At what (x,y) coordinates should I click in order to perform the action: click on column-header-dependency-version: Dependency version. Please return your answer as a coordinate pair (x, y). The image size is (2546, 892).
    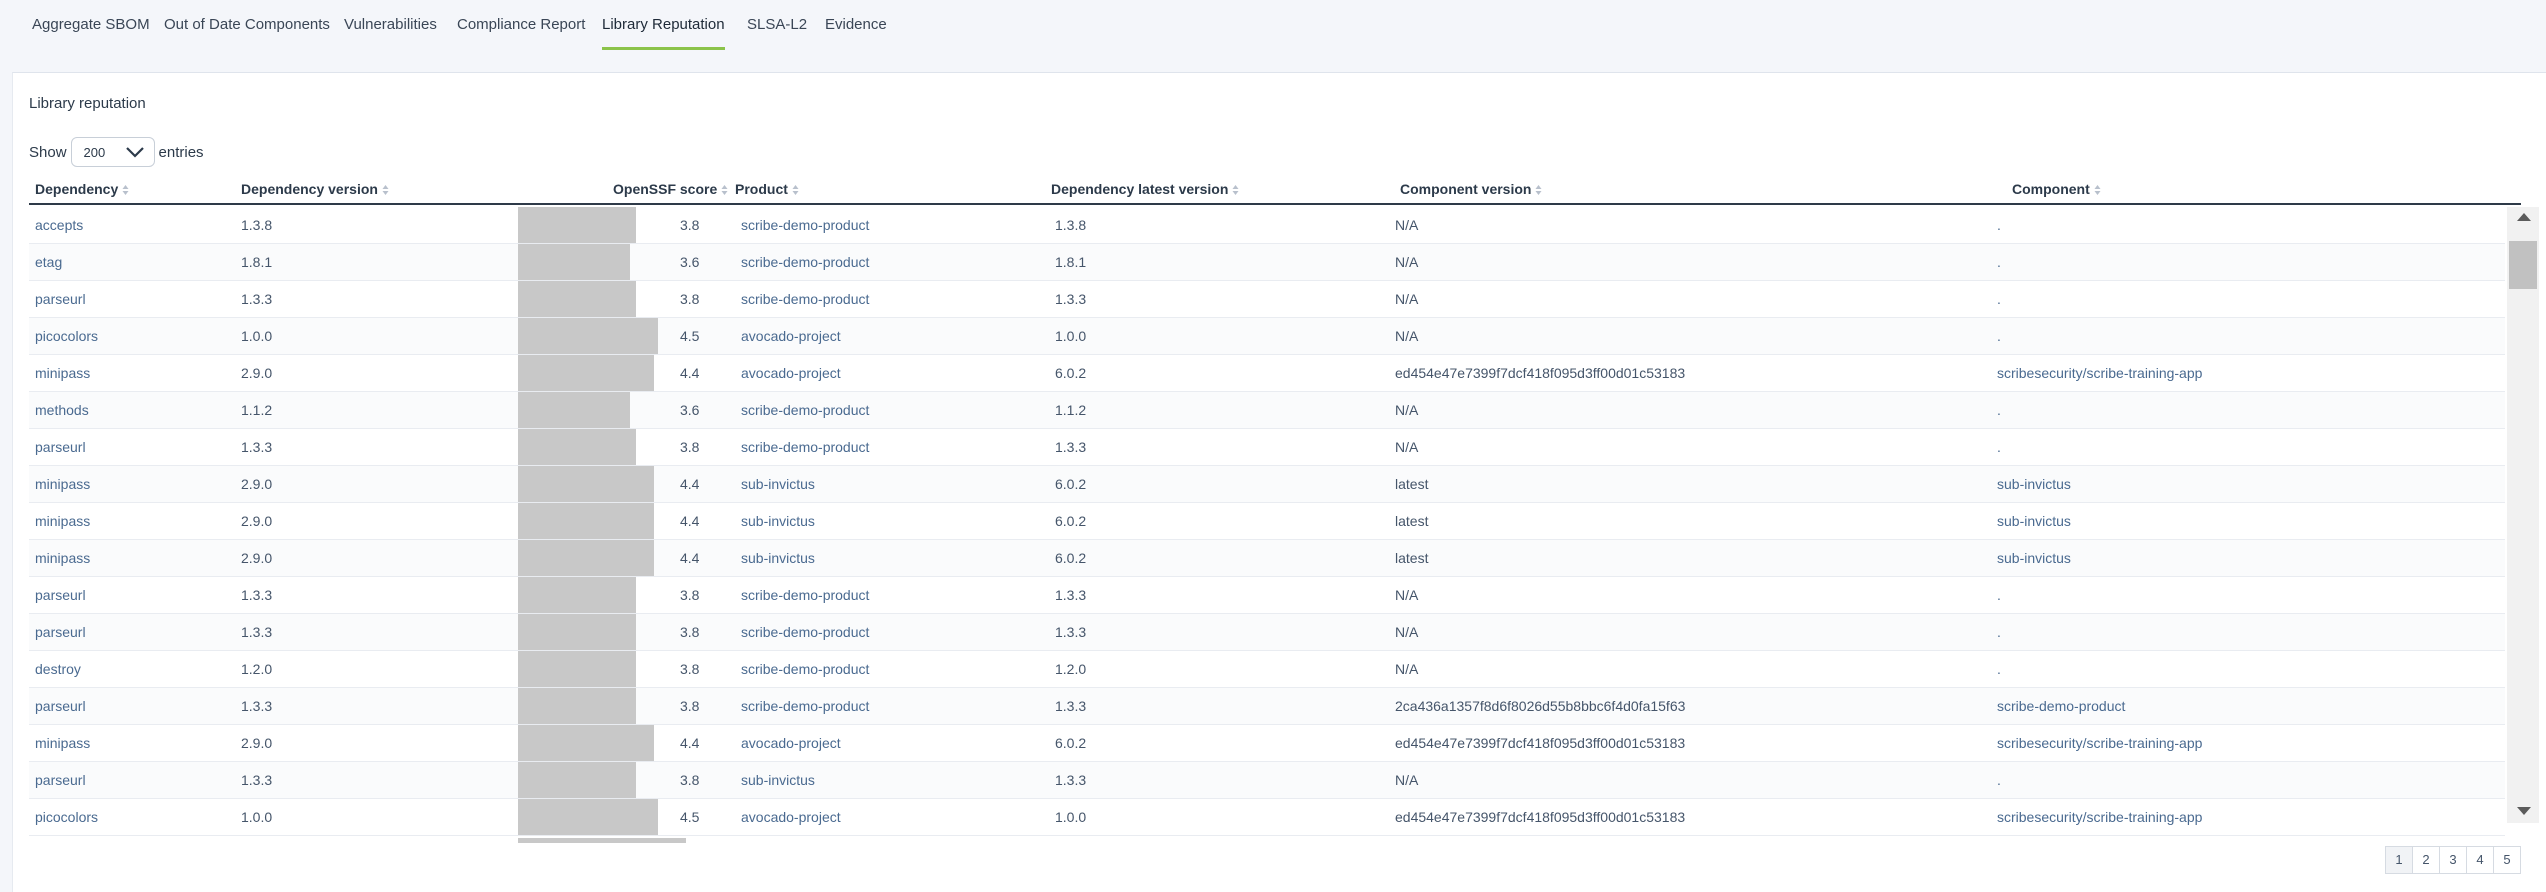
    Looking at the image, I should click on (315, 189).